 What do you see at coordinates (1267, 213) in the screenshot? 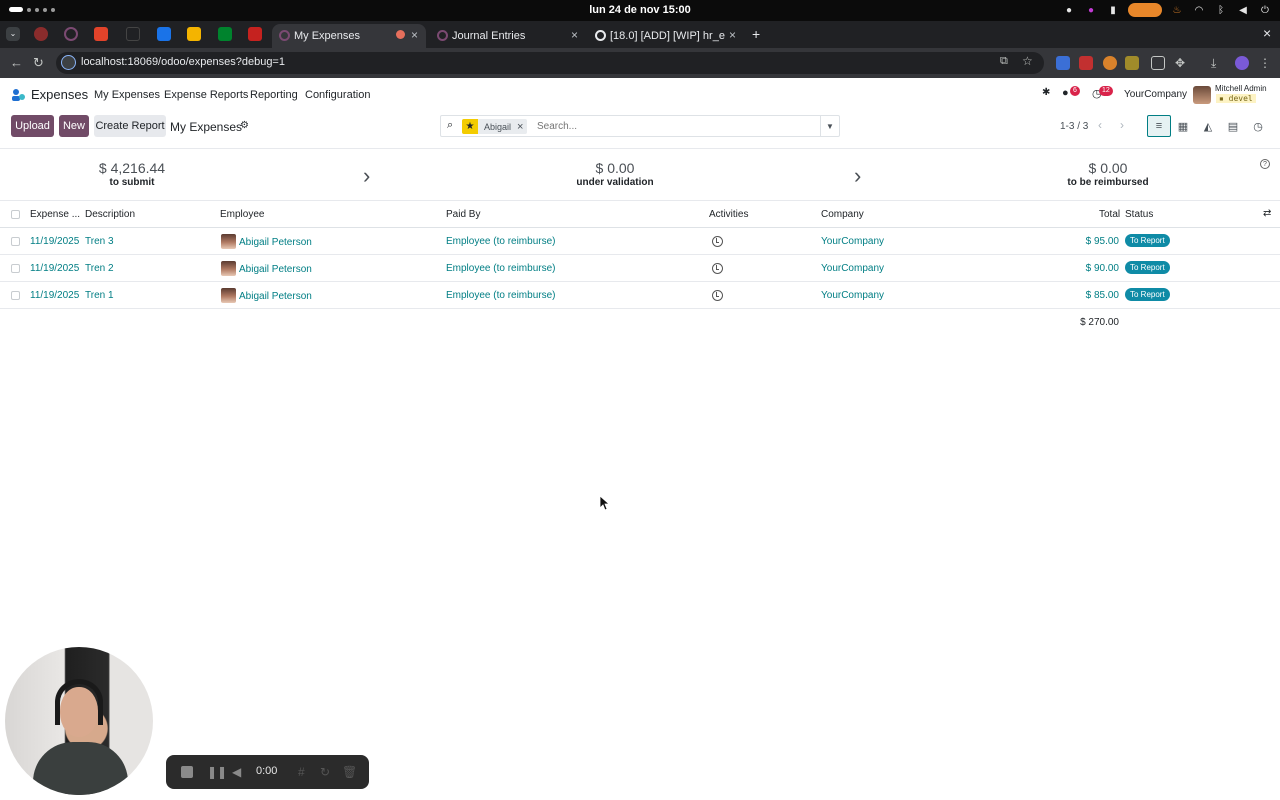
I see `optional-columns-toggle-icon: ⇄` at bounding box center [1267, 213].